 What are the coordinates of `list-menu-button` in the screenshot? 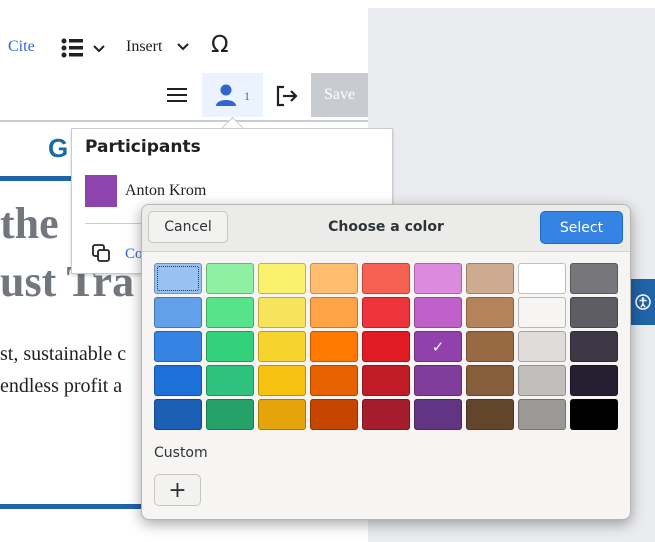 It's located at (85, 48).